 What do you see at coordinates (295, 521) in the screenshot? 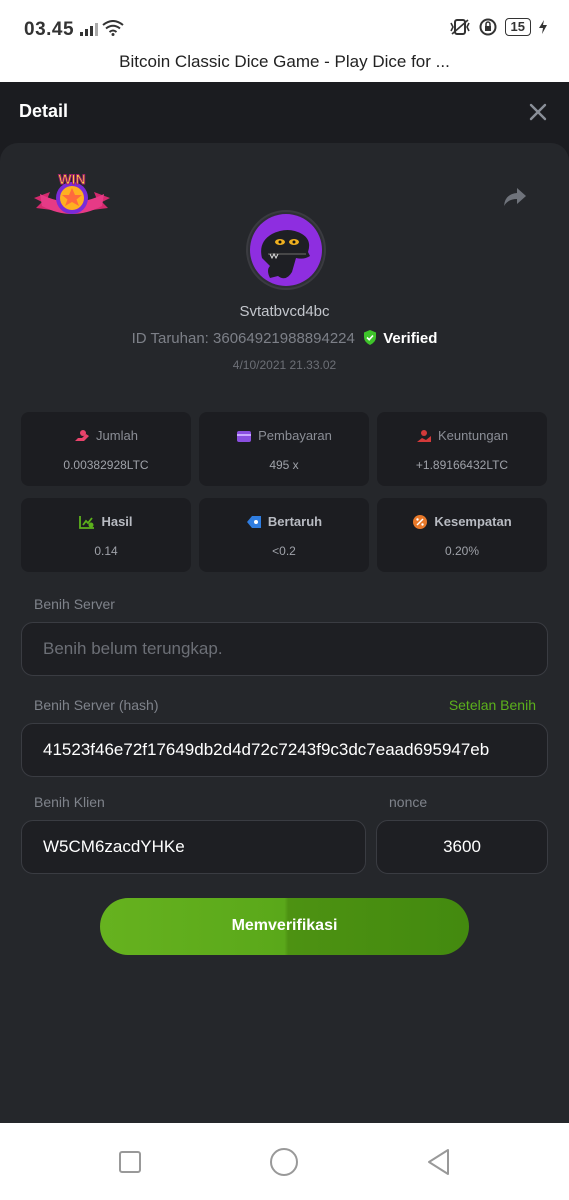
I see `stat-label: Bertaruh` at bounding box center [295, 521].